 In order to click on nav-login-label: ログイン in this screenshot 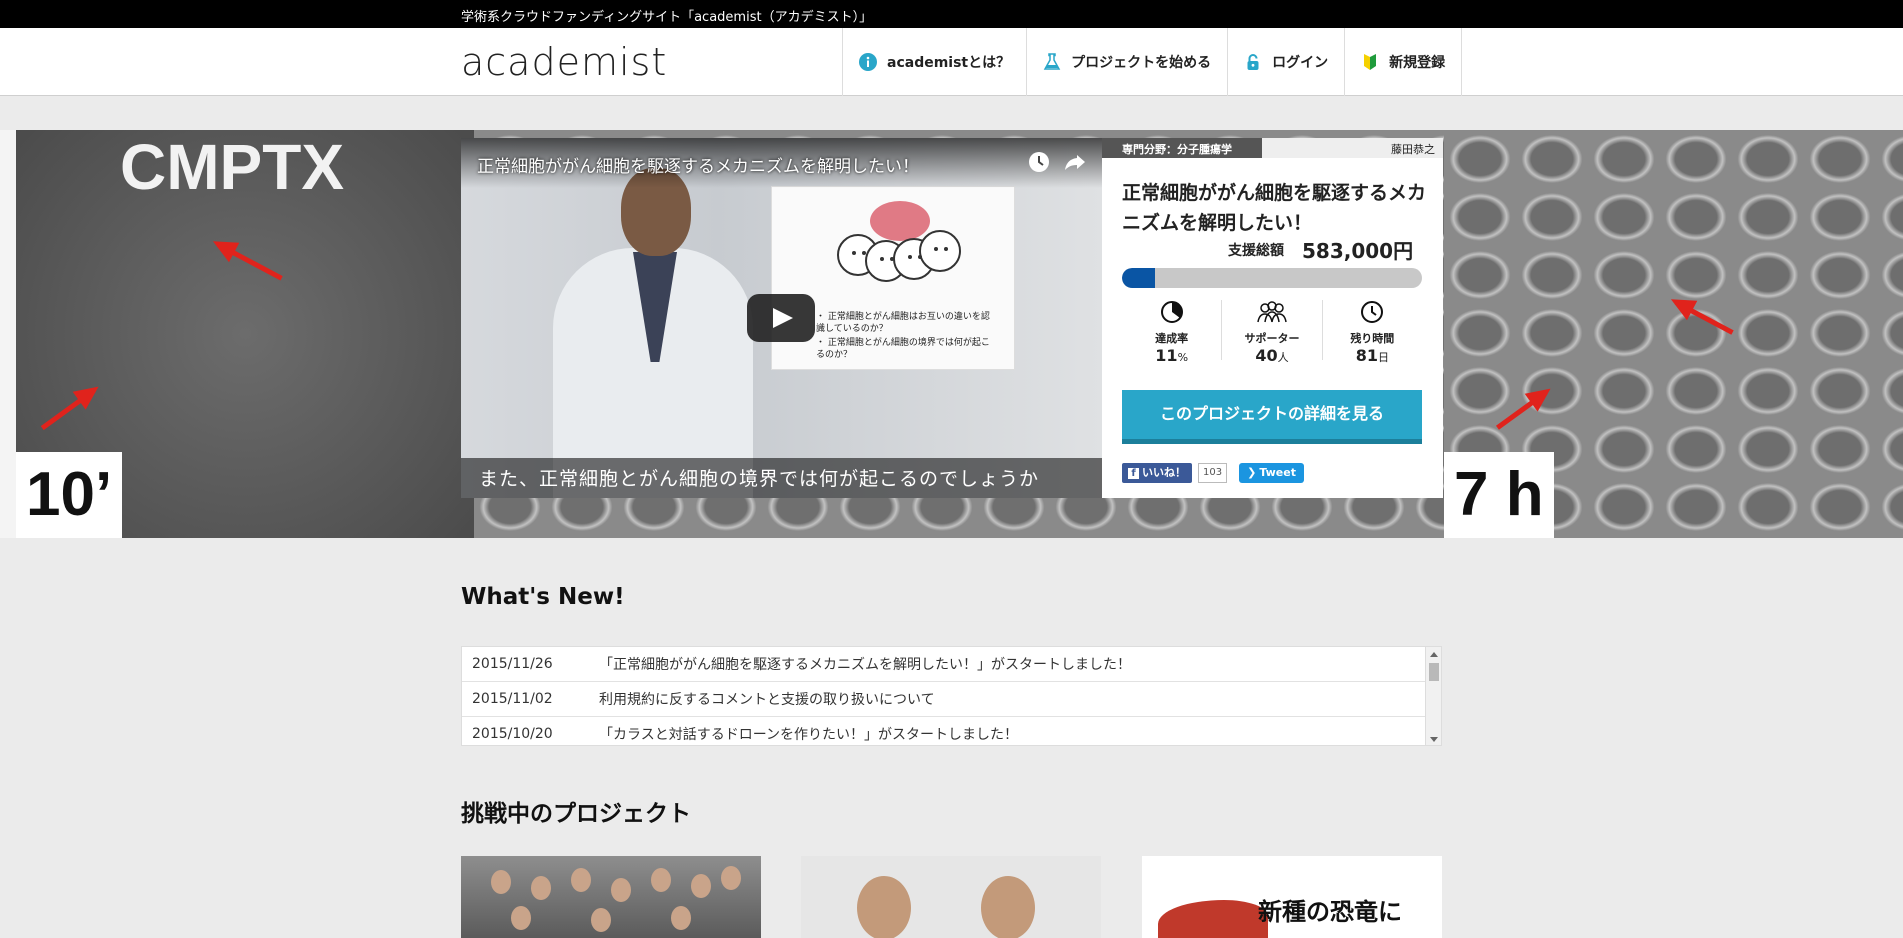, I will do `click(1300, 63)`.